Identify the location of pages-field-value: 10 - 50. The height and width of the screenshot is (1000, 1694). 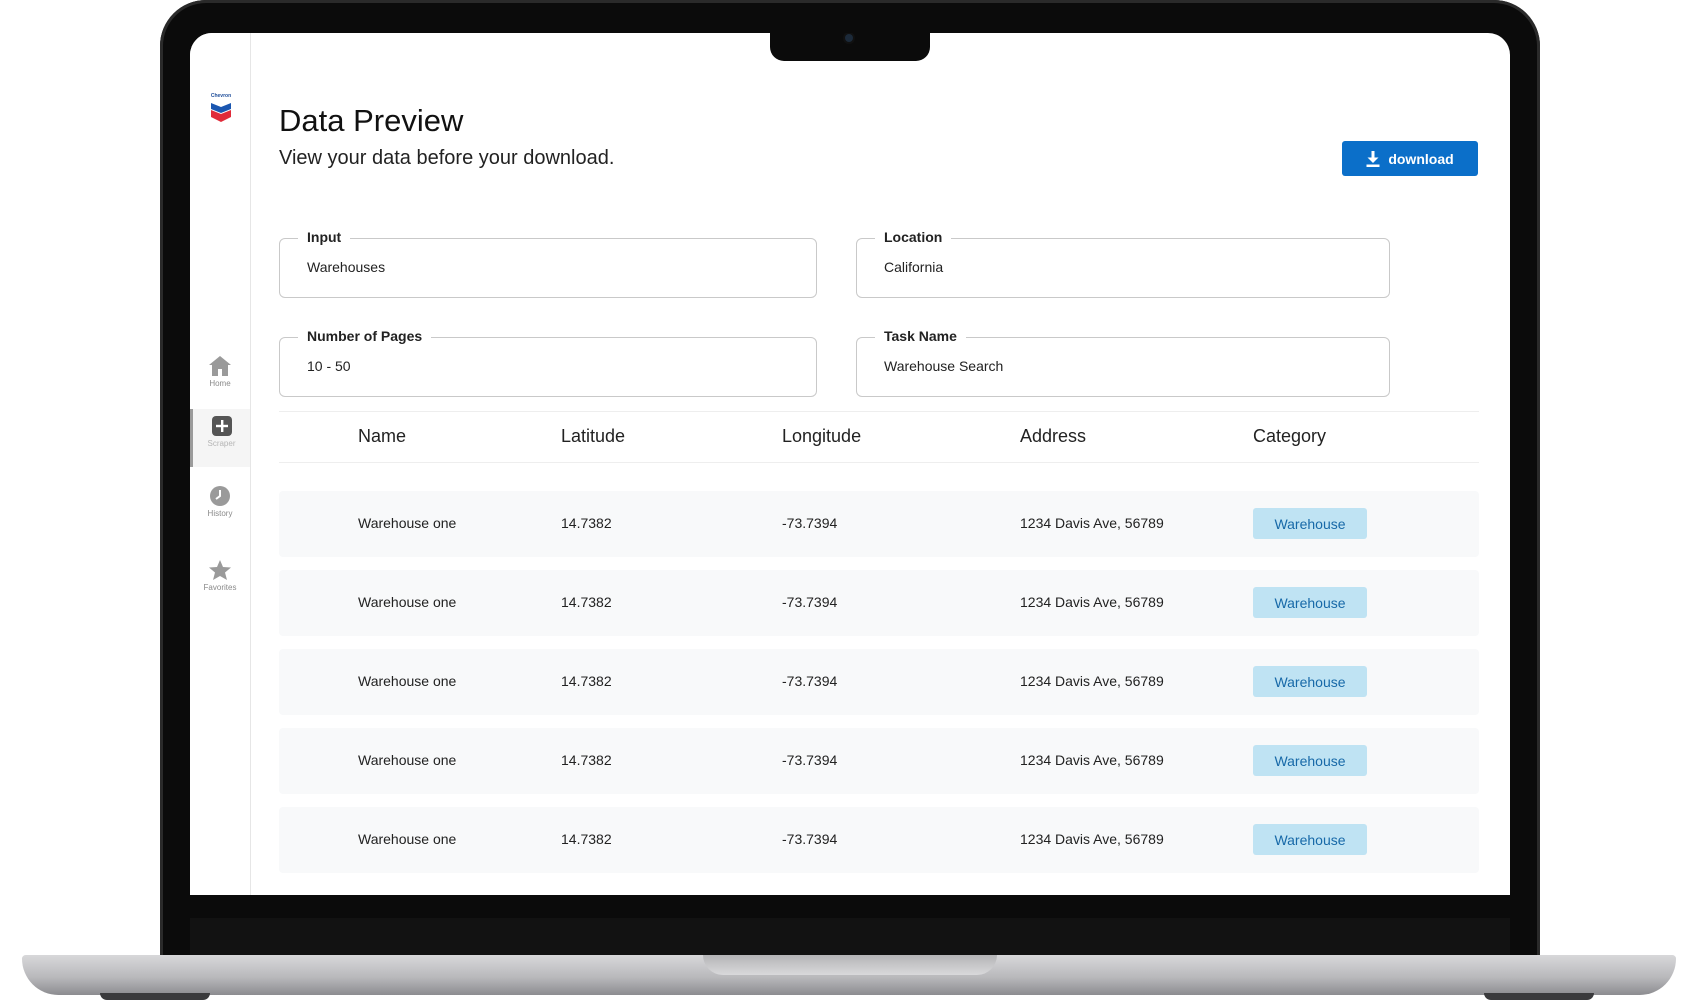
(329, 366).